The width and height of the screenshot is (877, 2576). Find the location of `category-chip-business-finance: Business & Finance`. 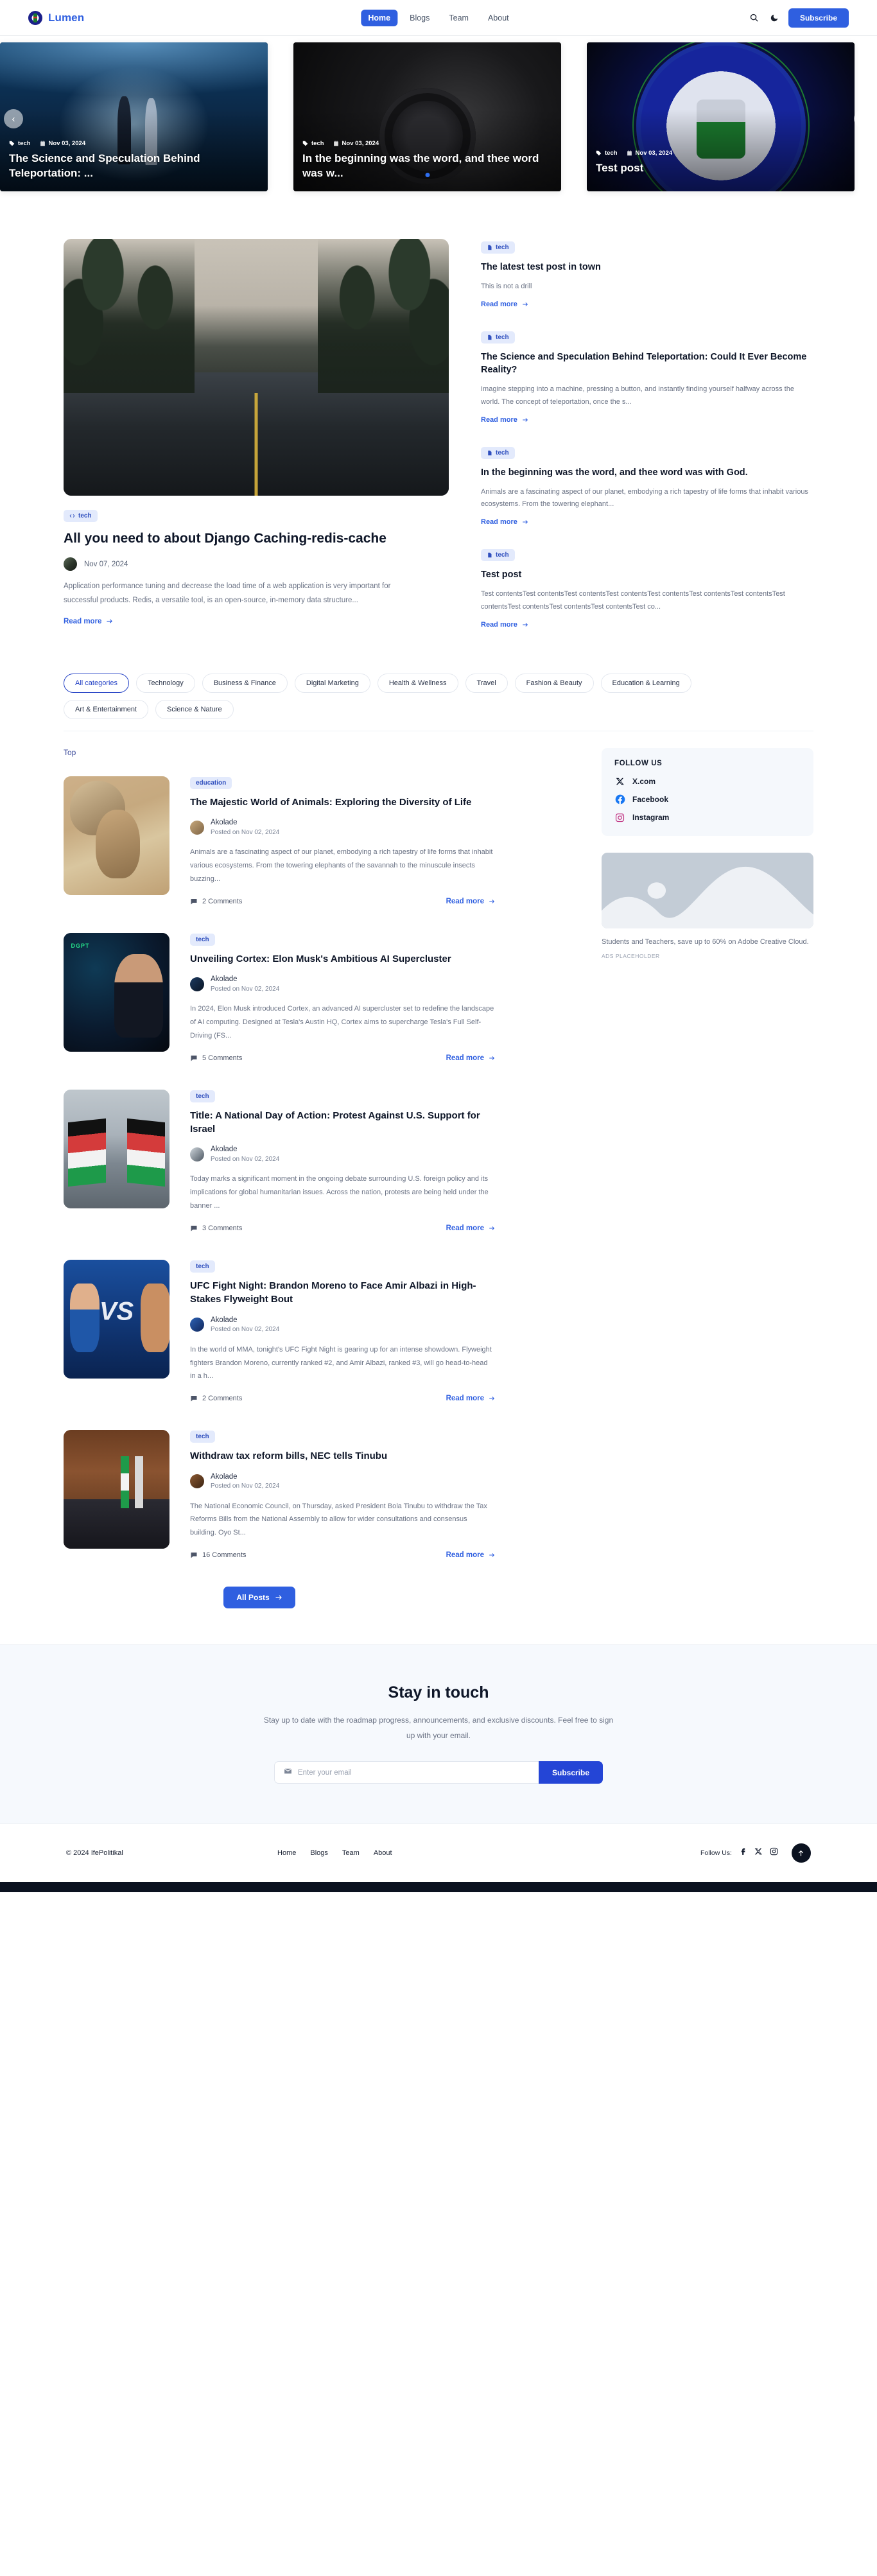

category-chip-business-finance: Business & Finance is located at coordinates (245, 683).